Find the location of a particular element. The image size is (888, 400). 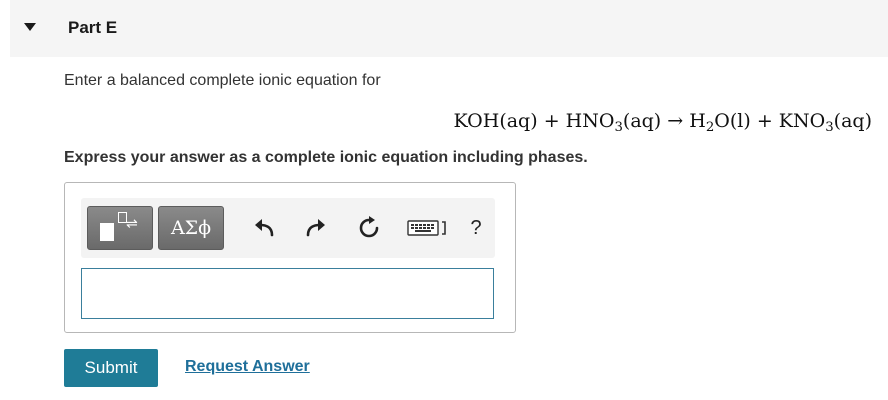

part-header is located at coordinates (449, 28).